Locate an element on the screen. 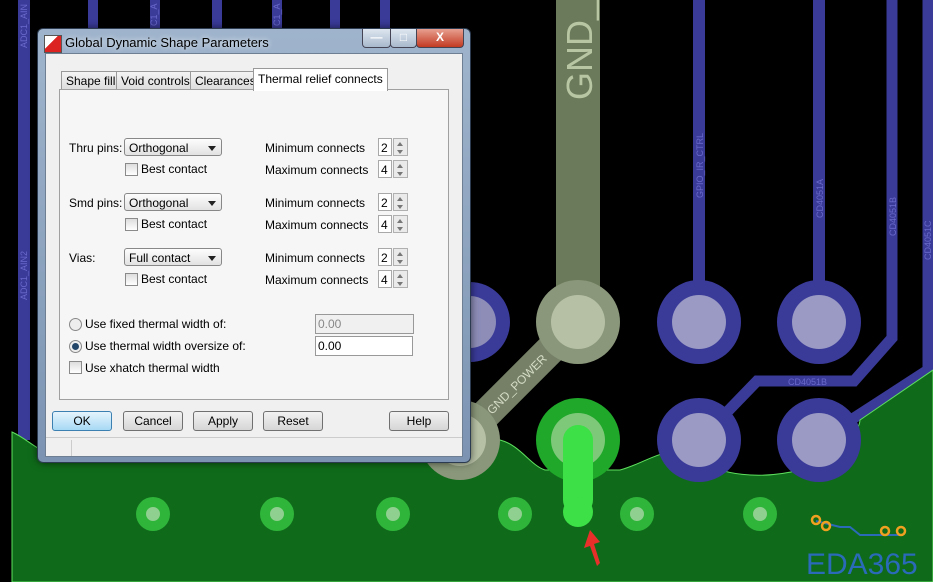 The image size is (933, 582). smd-min-spinner is located at coordinates (400, 202).